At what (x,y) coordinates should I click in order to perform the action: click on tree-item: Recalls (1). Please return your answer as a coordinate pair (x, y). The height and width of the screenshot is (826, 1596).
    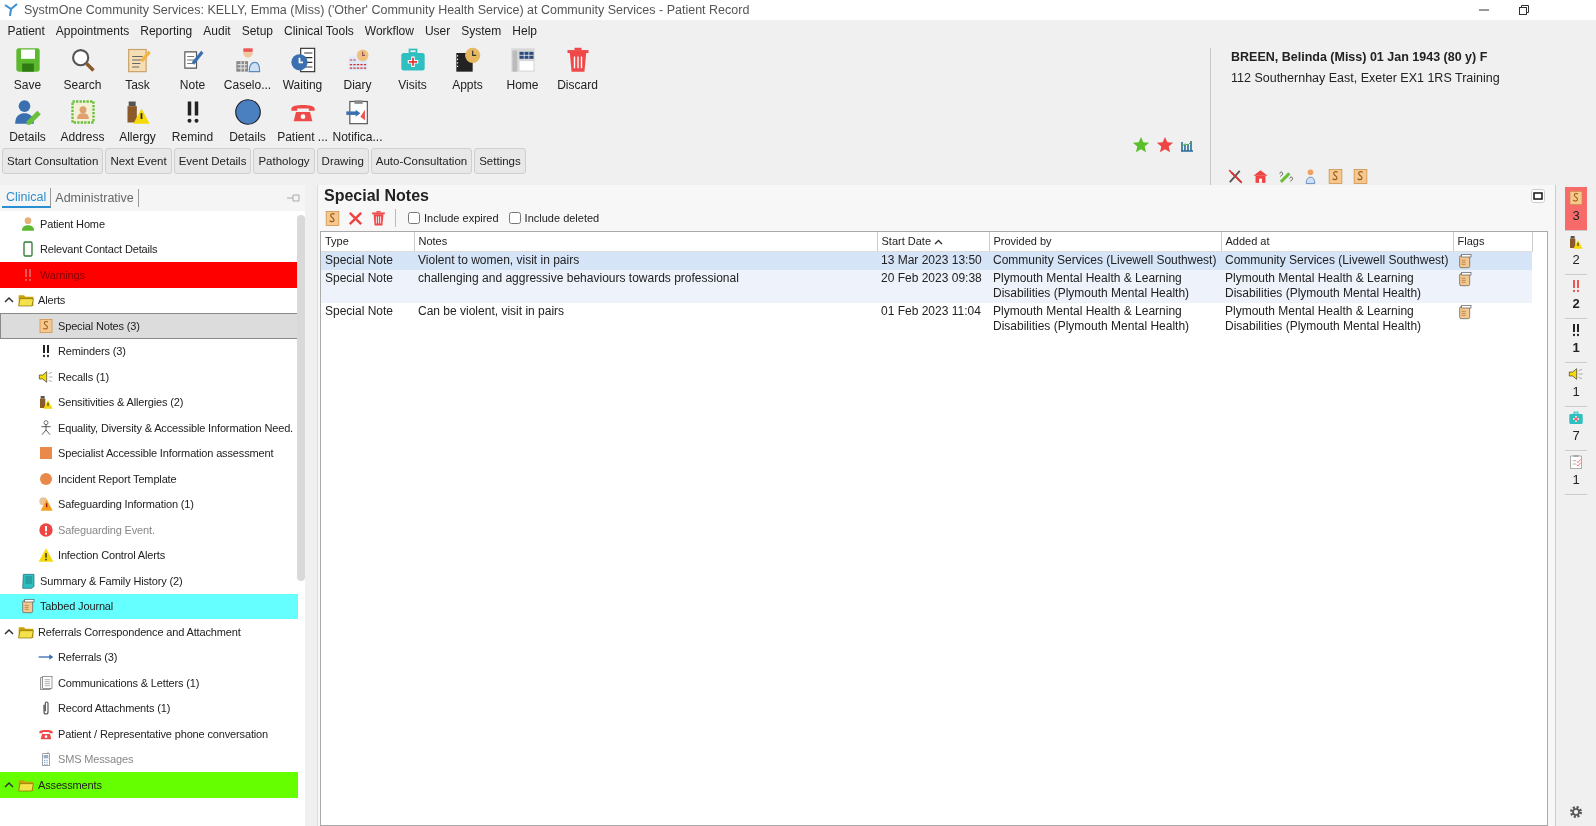
    Looking at the image, I should click on (149, 377).